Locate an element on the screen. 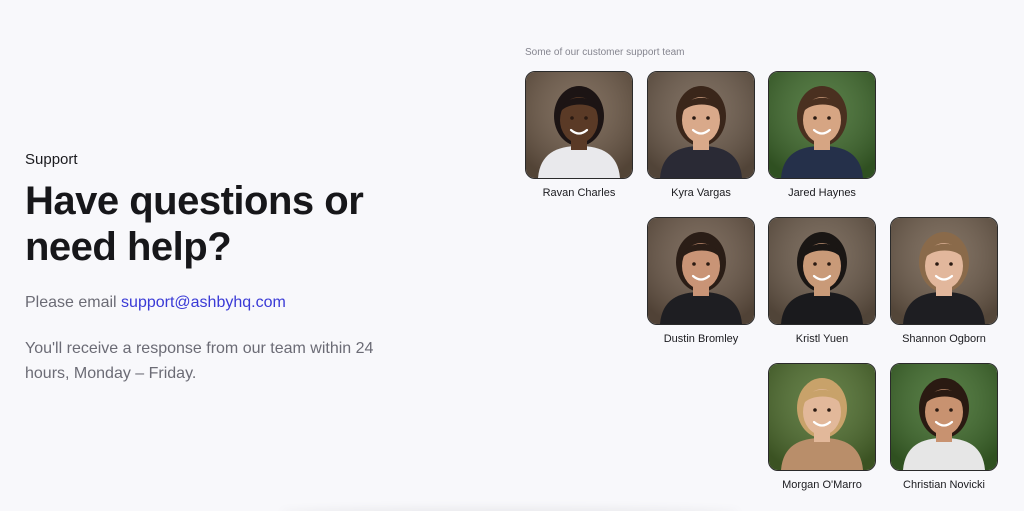 The image size is (1024, 511). team-member-card: Ravan Charles is located at coordinates (579, 135).